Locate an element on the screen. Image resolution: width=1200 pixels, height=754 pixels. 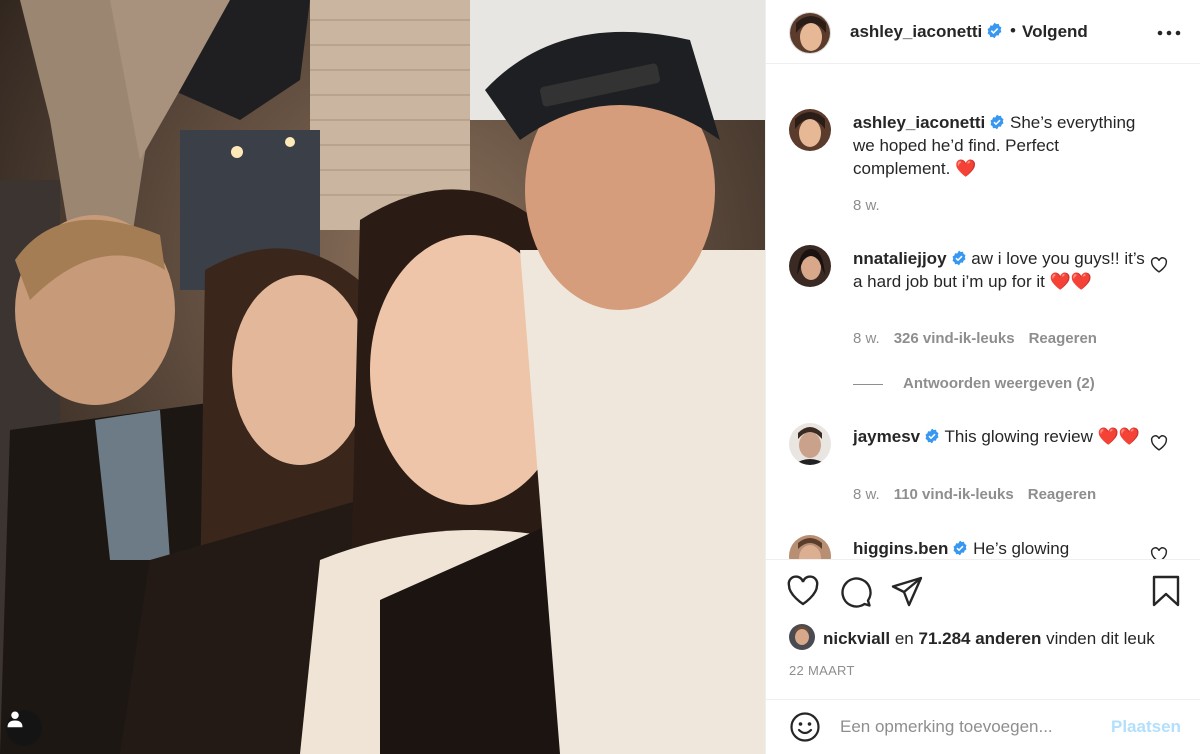
likes-connector: en is located at coordinates (904, 638).